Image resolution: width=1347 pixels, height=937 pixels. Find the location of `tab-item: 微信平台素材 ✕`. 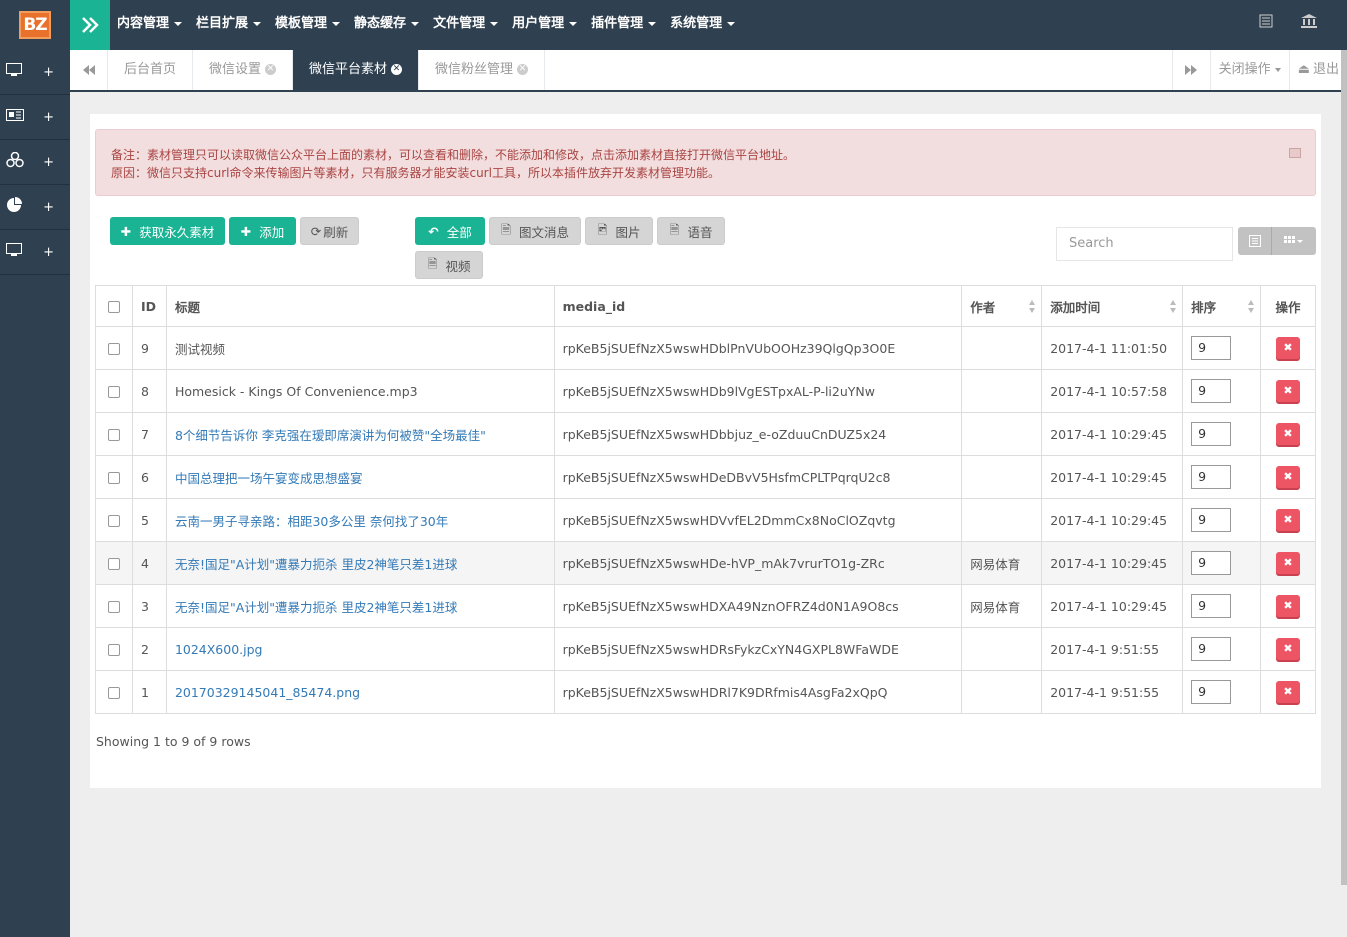

tab-item: 微信平台素材 ✕ is located at coordinates (356, 70).